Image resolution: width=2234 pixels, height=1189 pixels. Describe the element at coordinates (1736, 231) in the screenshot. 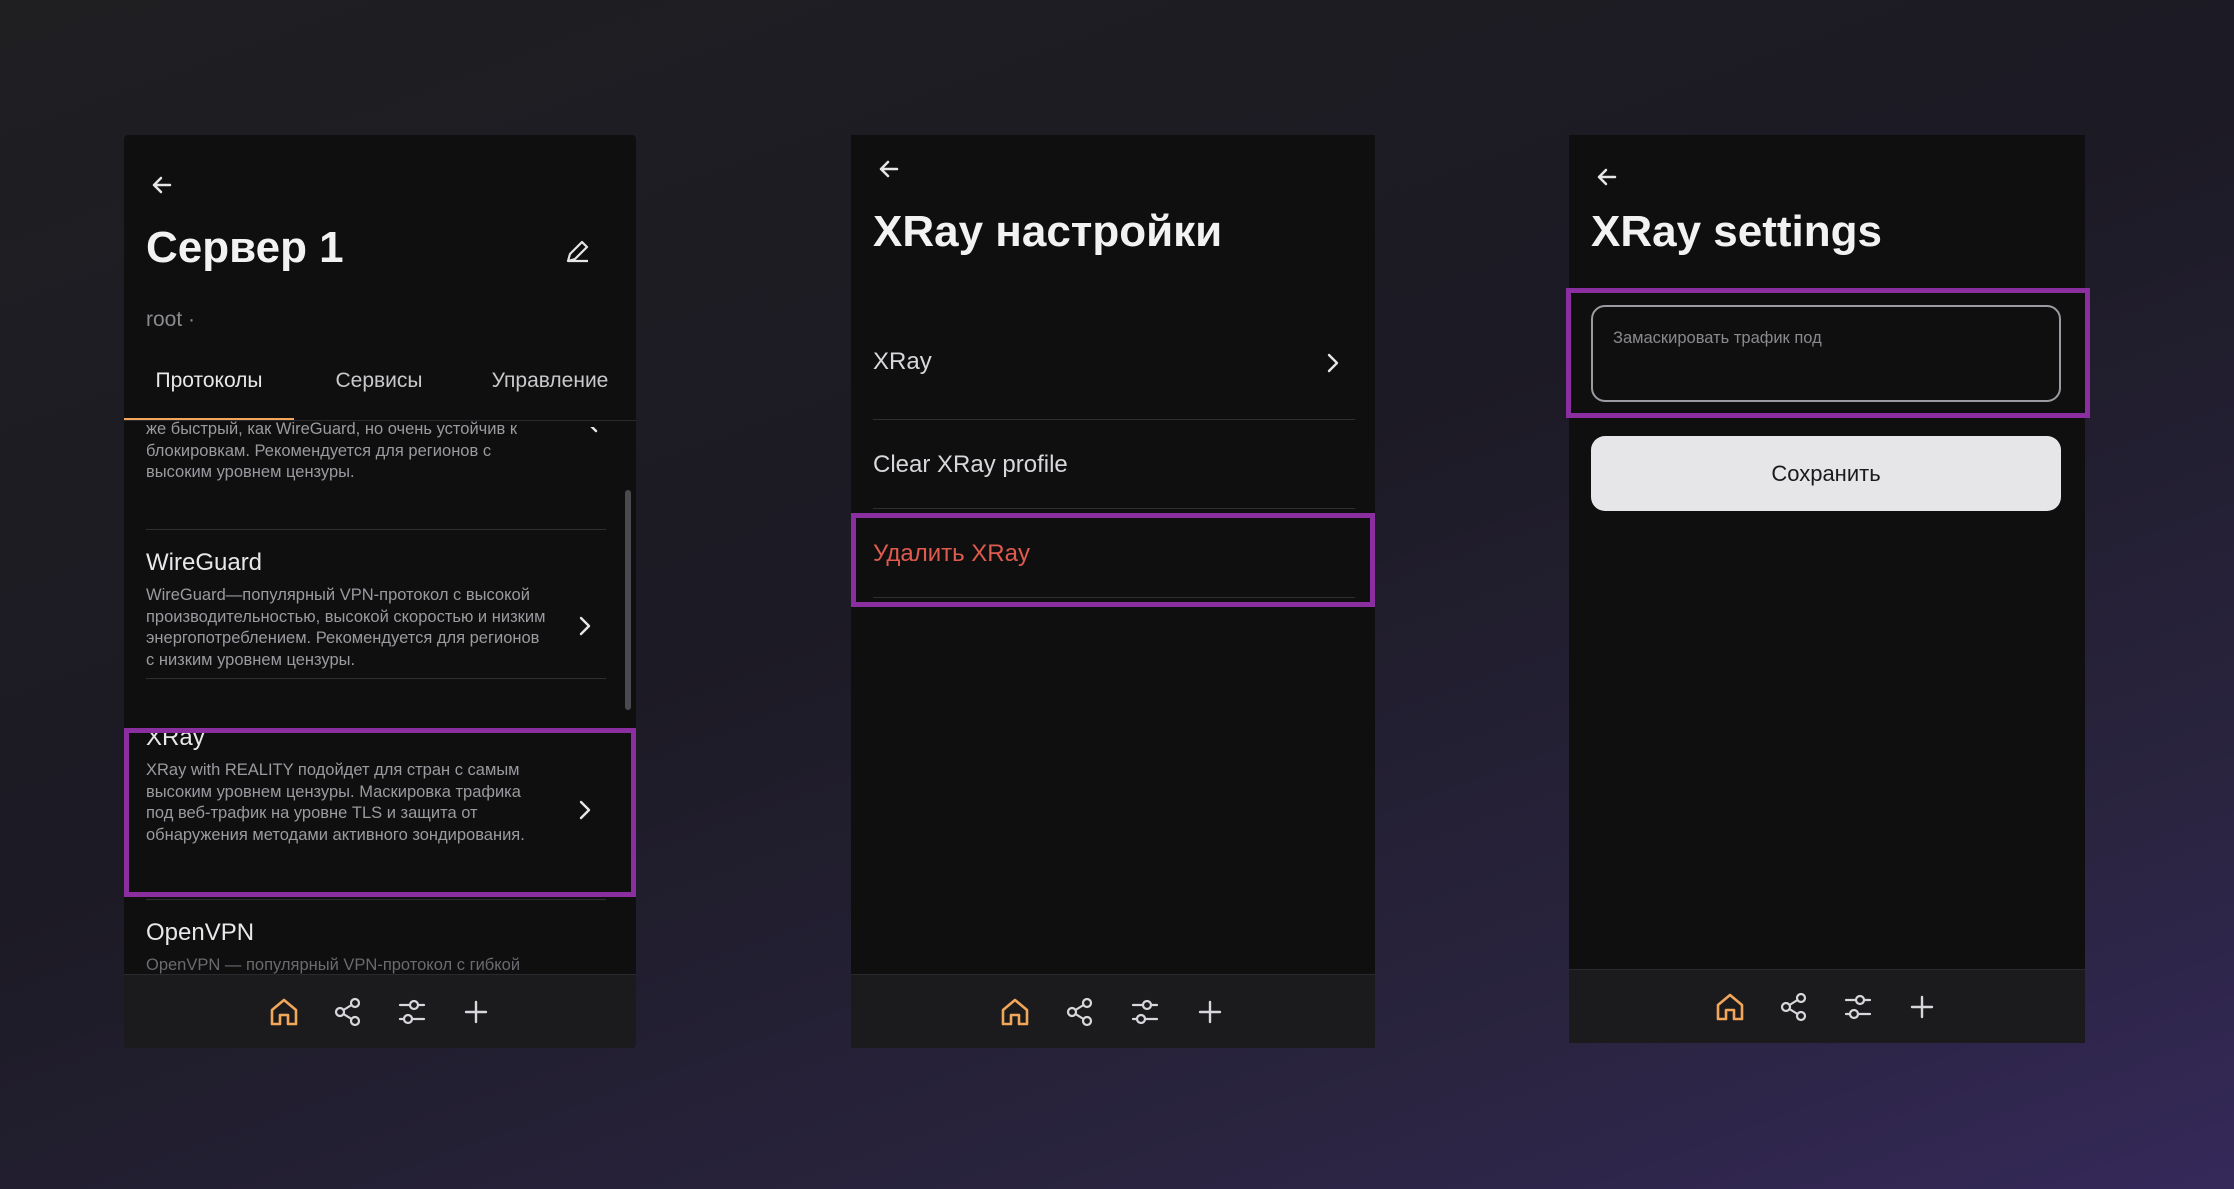

I see `page-title: XRay settings` at that location.